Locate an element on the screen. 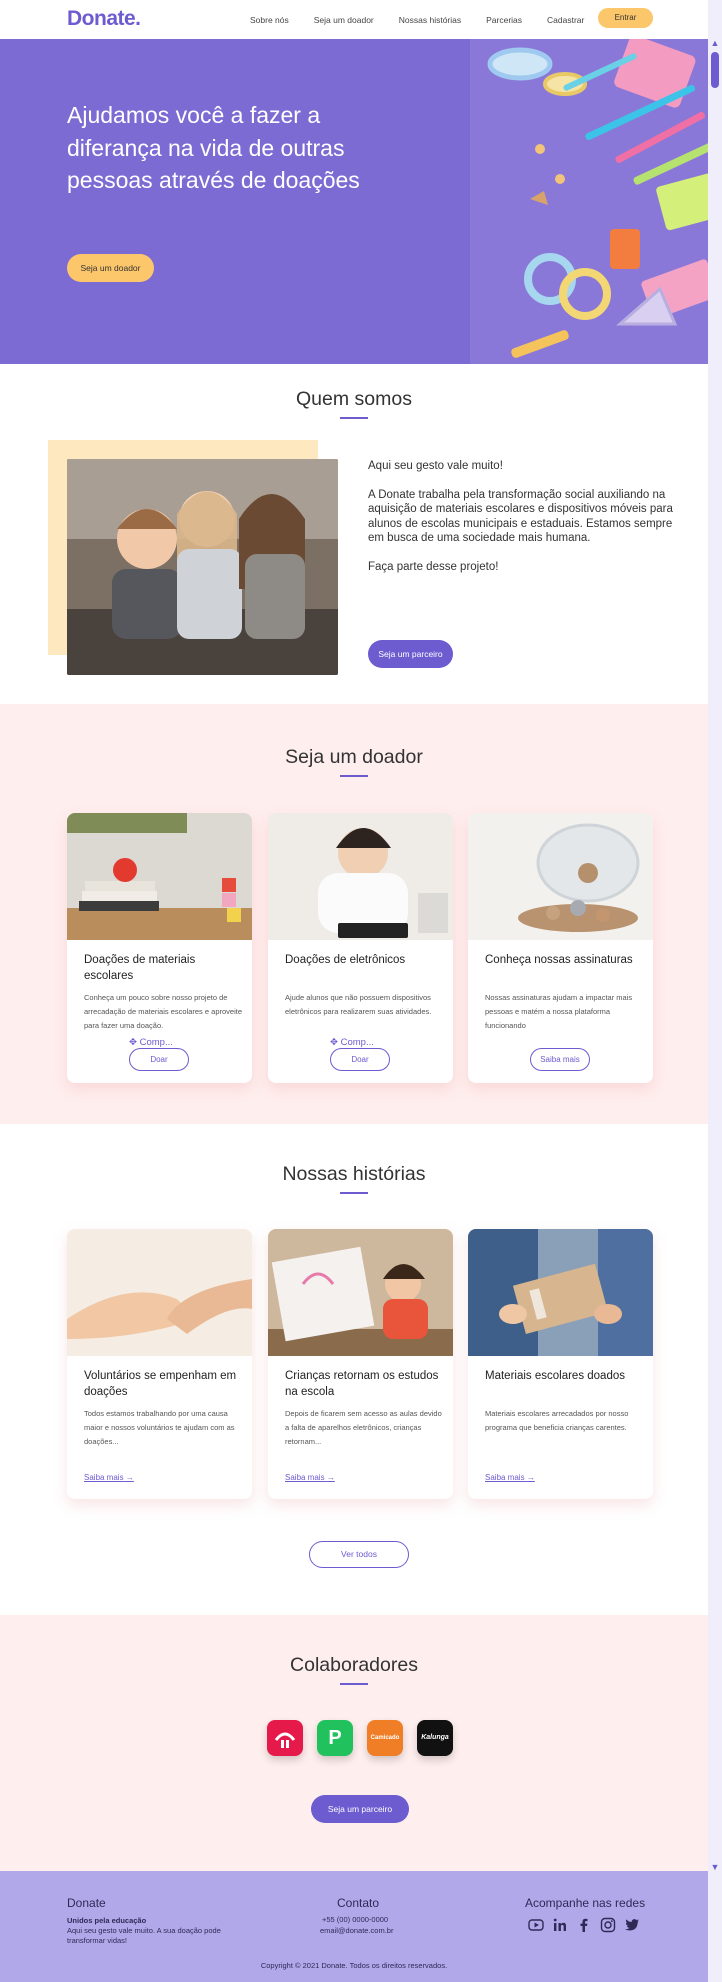  donor-title: Seja um doador is located at coordinates (354, 761).